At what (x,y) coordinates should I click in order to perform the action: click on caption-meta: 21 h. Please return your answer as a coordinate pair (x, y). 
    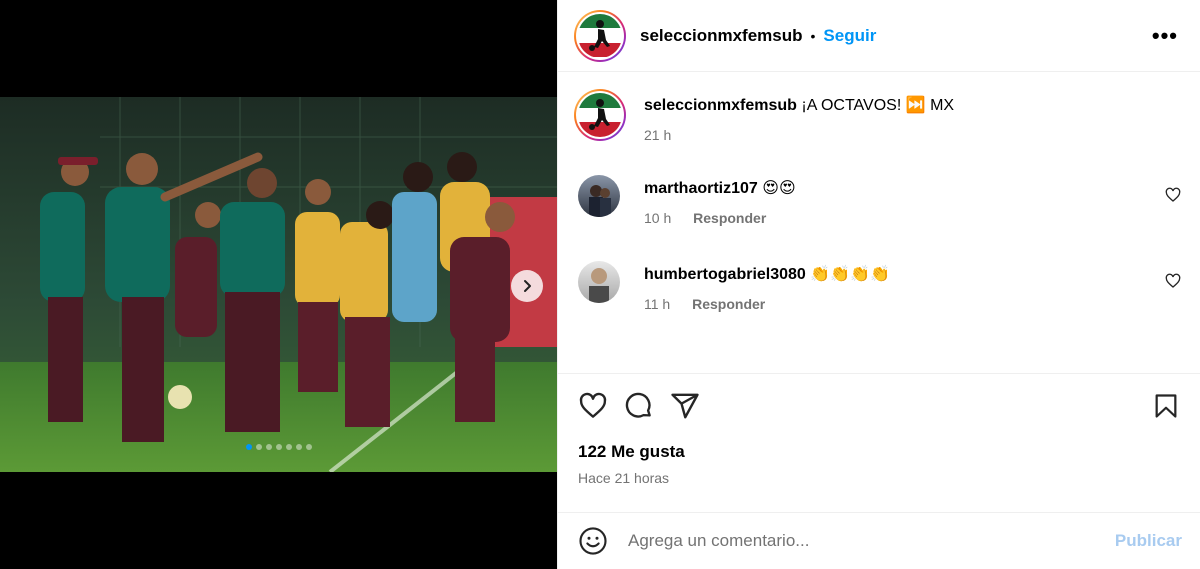
    Looking at the image, I should click on (799, 135).